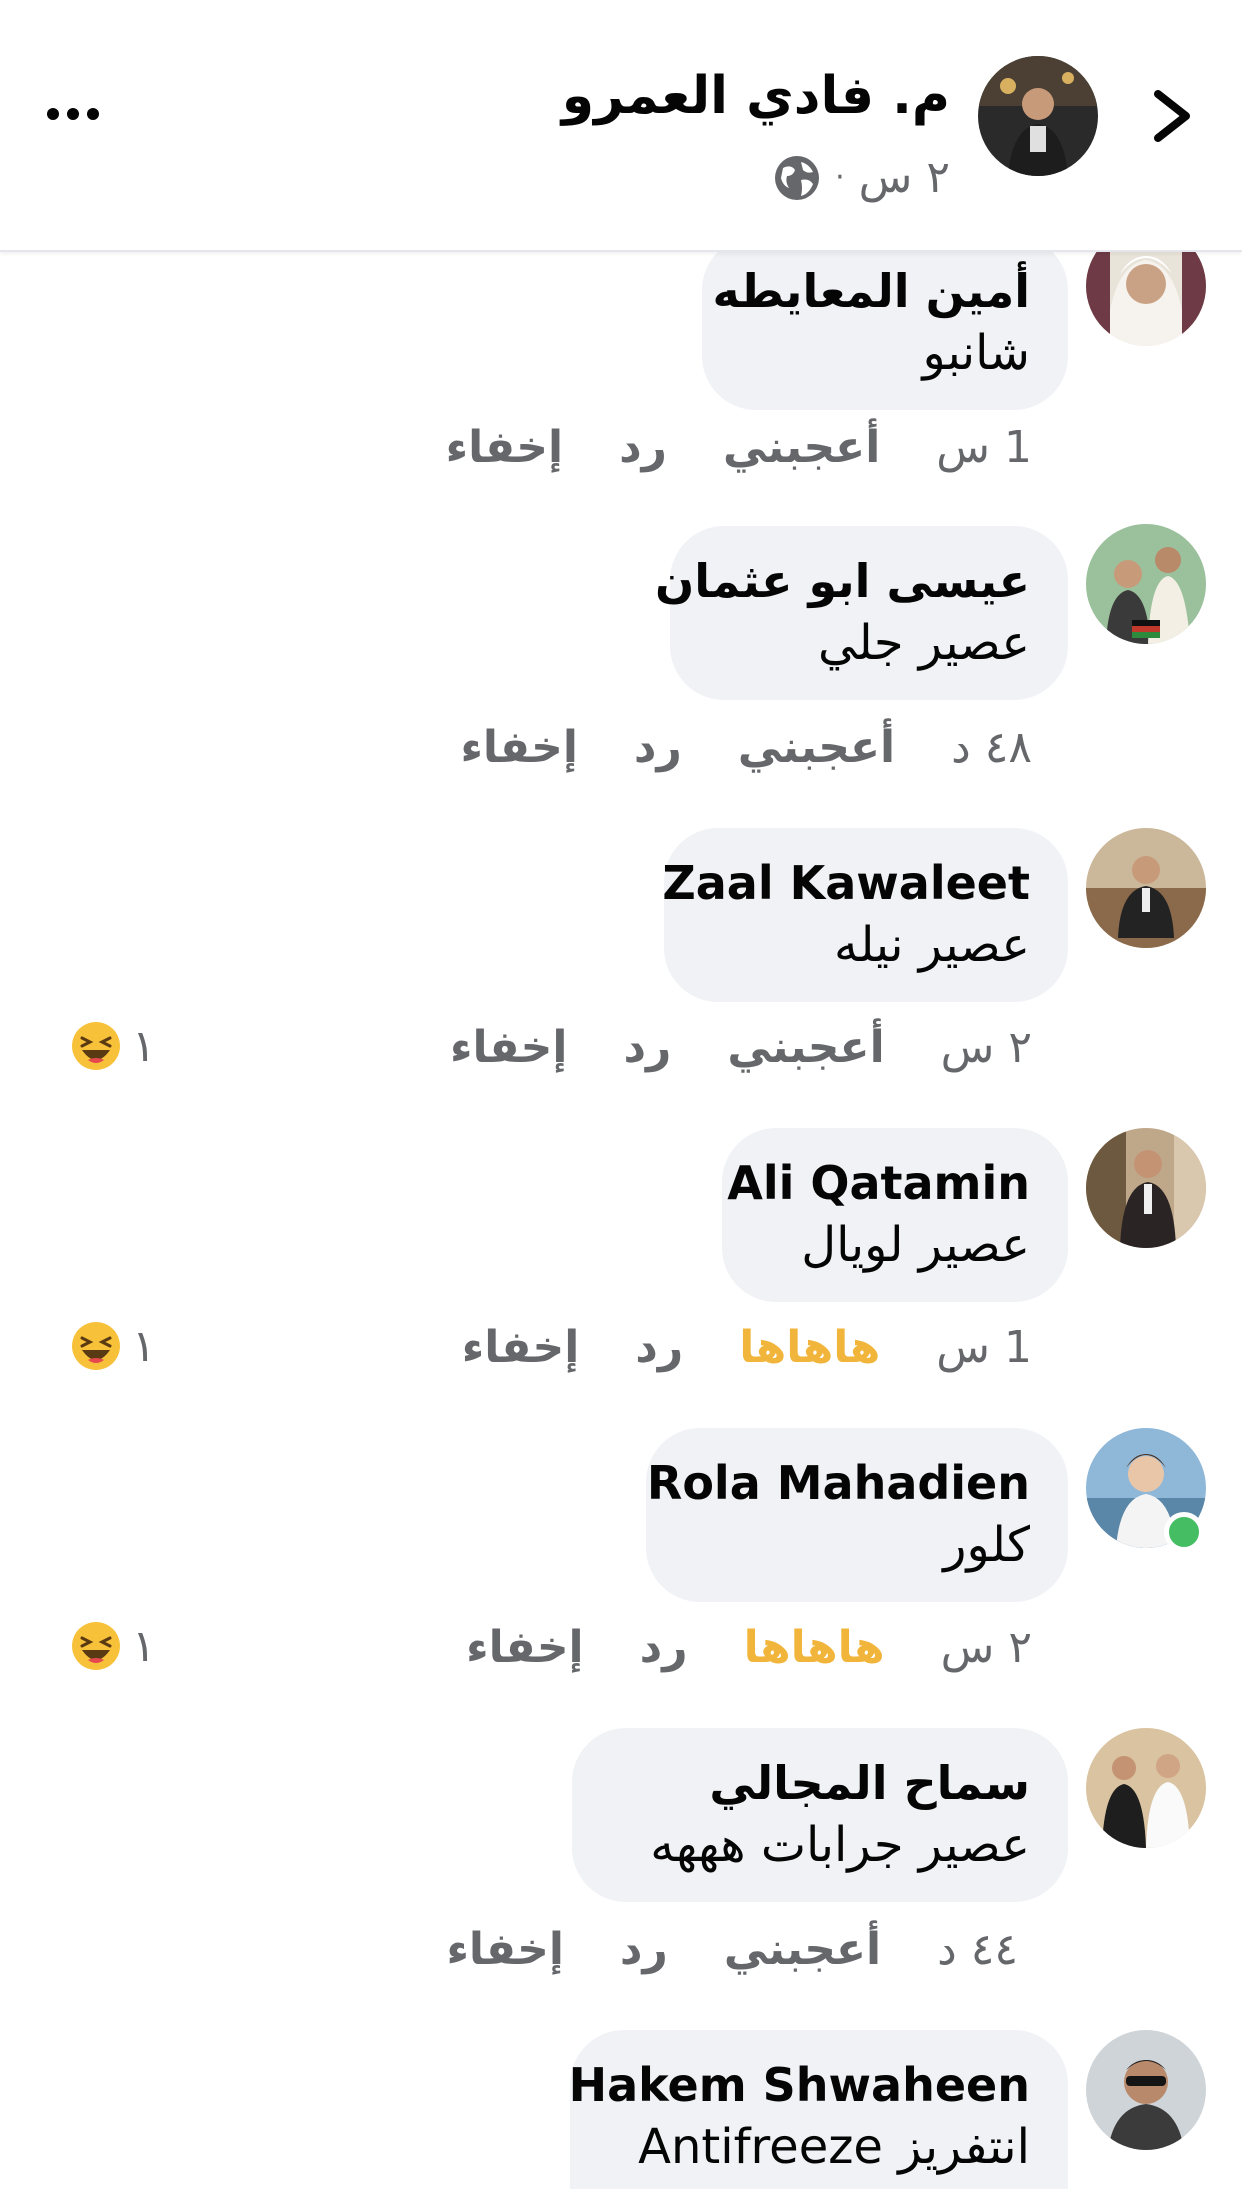 This screenshot has height=2189, width=1242. Describe the element at coordinates (885, 323) in the screenshot. I see `comment-bubble: أمين المعايطه شانبو` at that location.